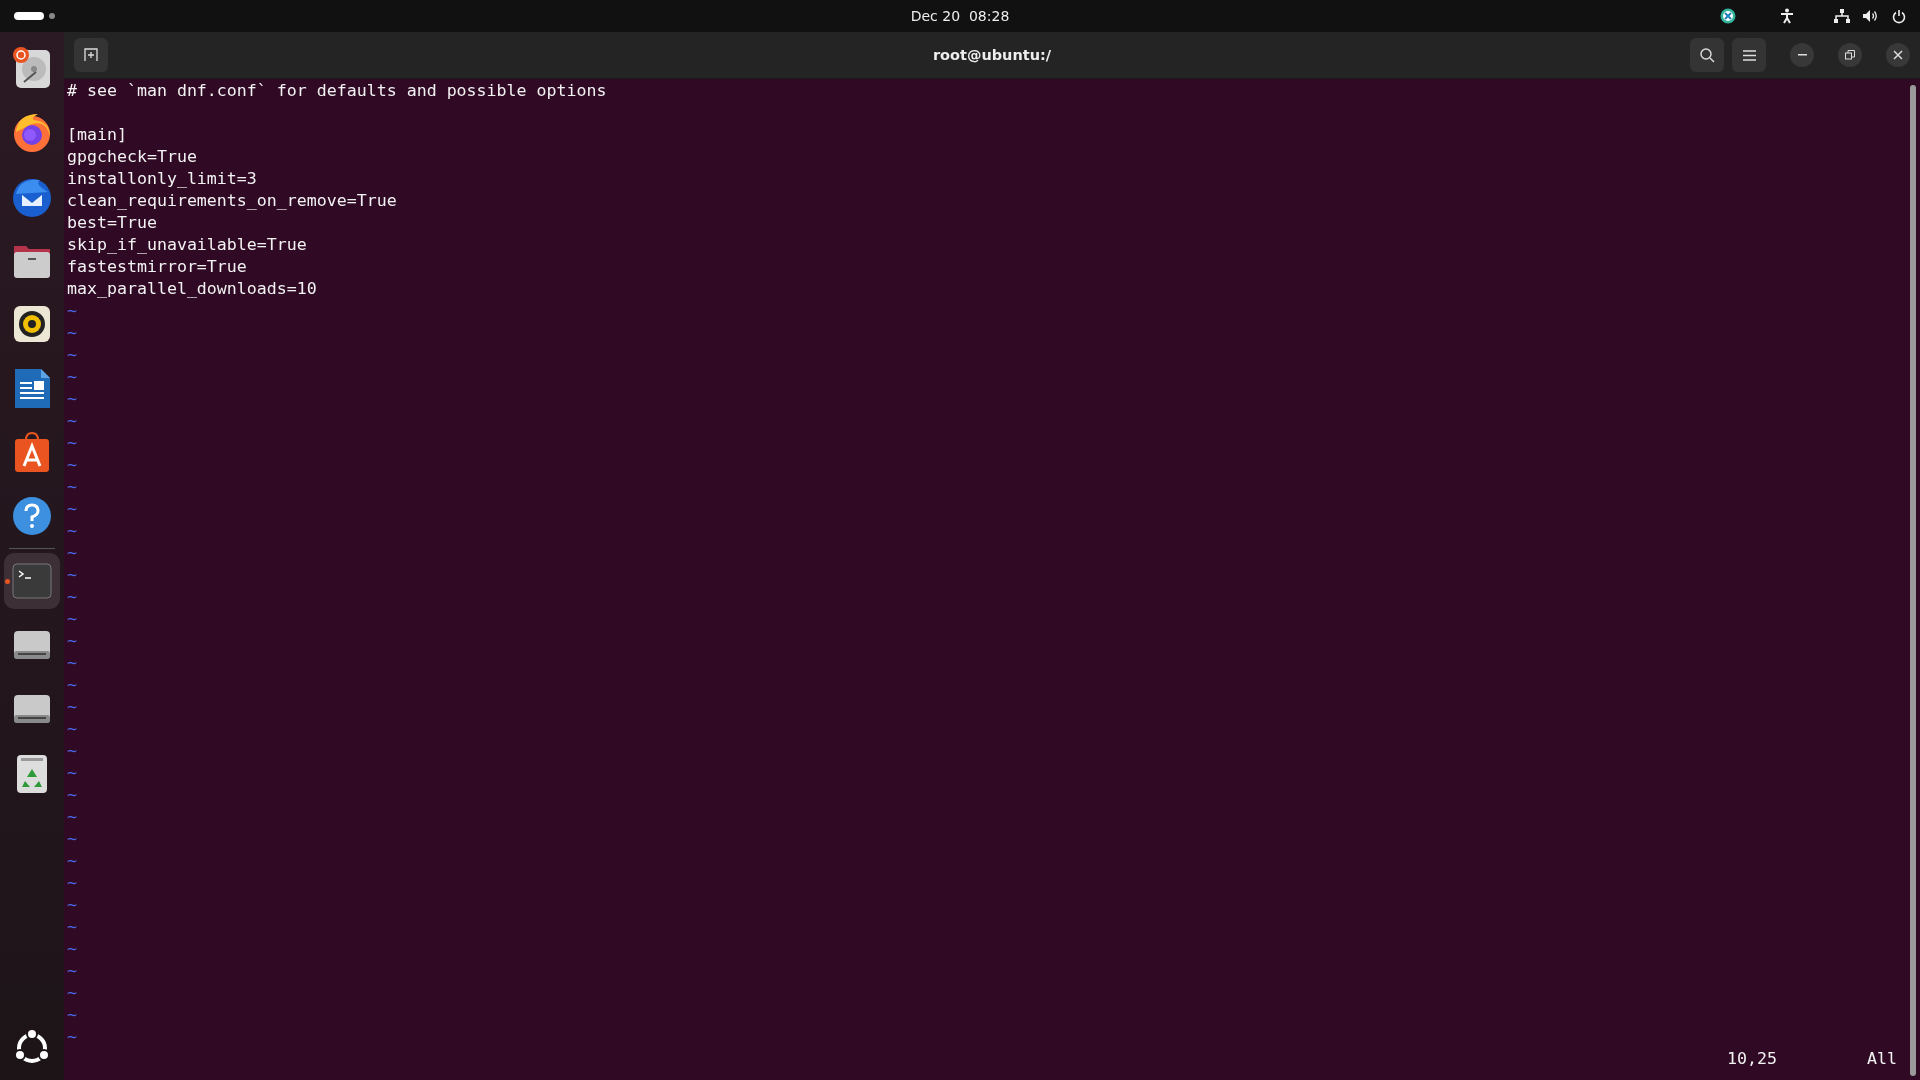 This screenshot has width=1920, height=1080. Describe the element at coordinates (1752, 1059) in the screenshot. I see `cursor-position: 10,25` at that location.